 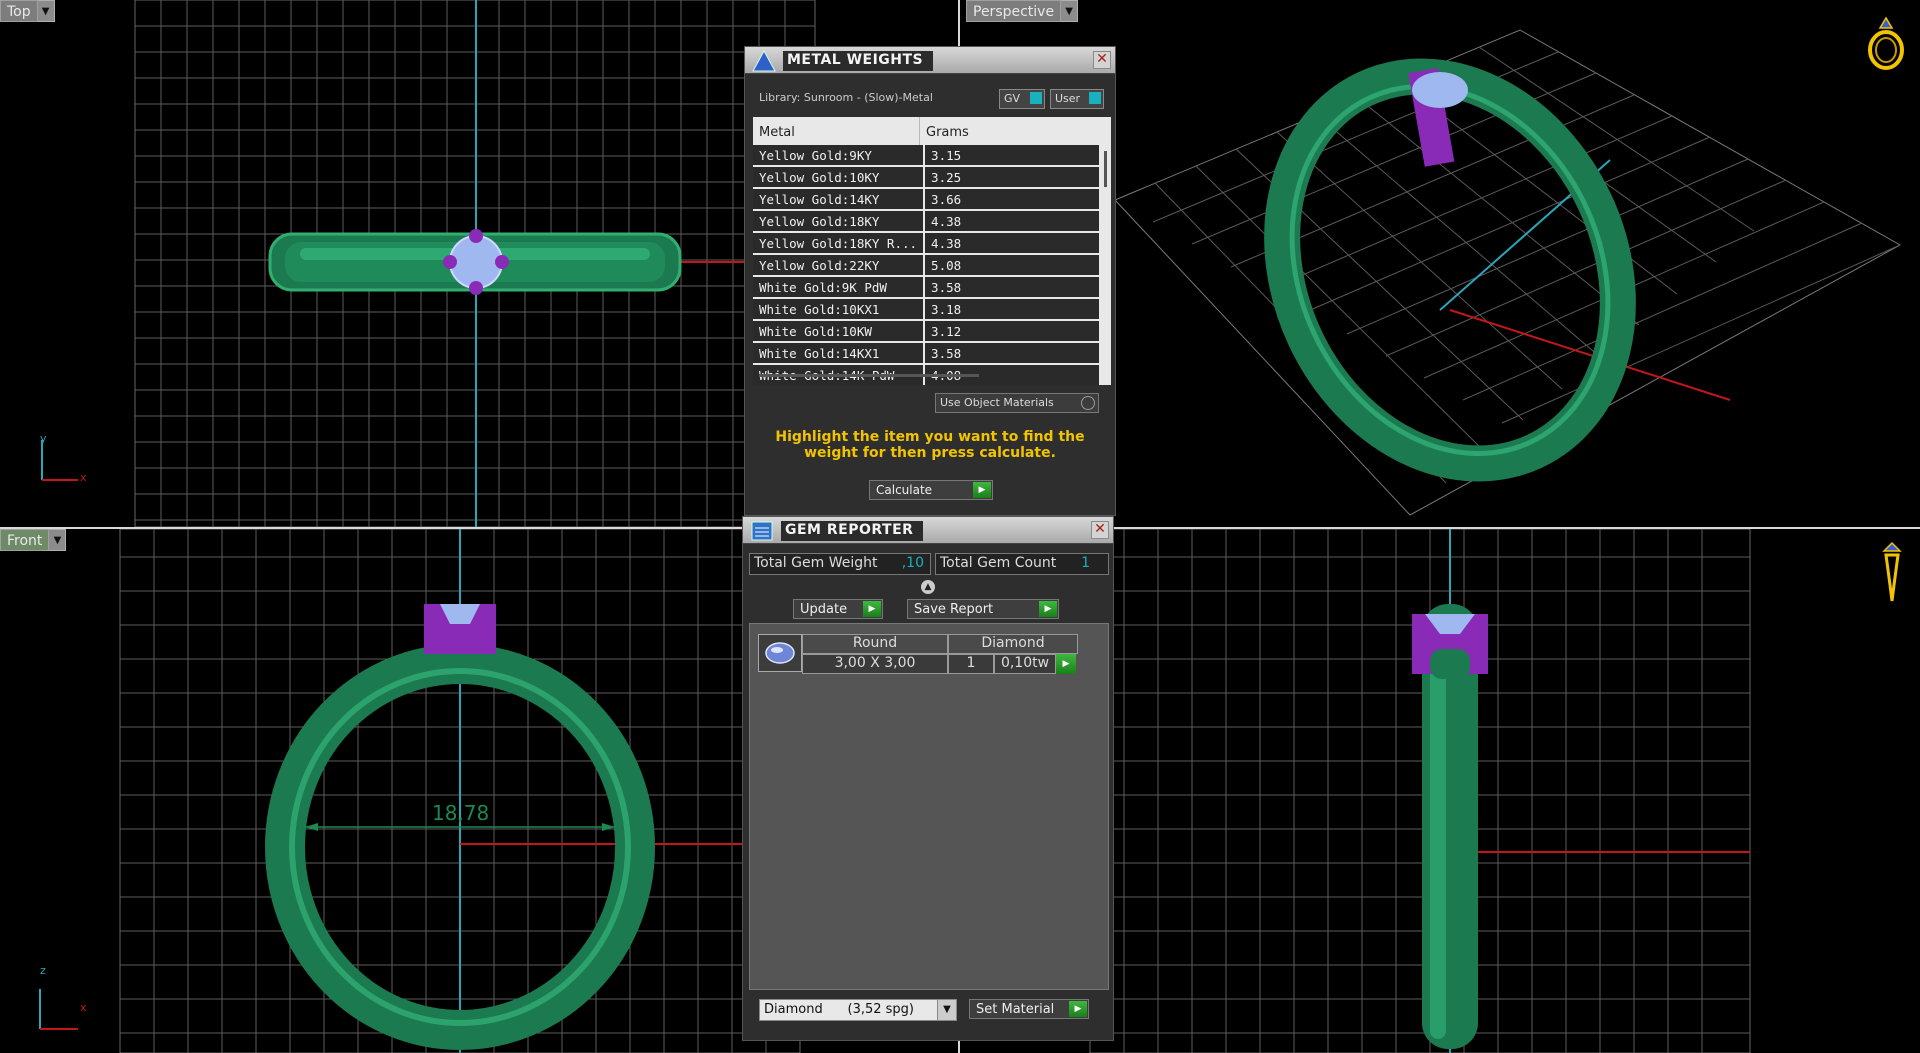 I want to click on vertical-scrollbar, so click(x=1105, y=169).